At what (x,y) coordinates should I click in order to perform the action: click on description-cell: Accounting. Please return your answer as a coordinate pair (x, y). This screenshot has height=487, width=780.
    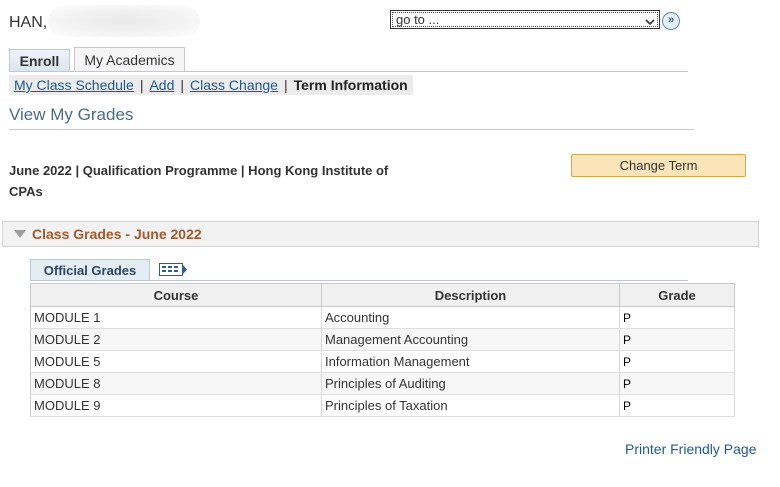
    Looking at the image, I should click on (470, 317).